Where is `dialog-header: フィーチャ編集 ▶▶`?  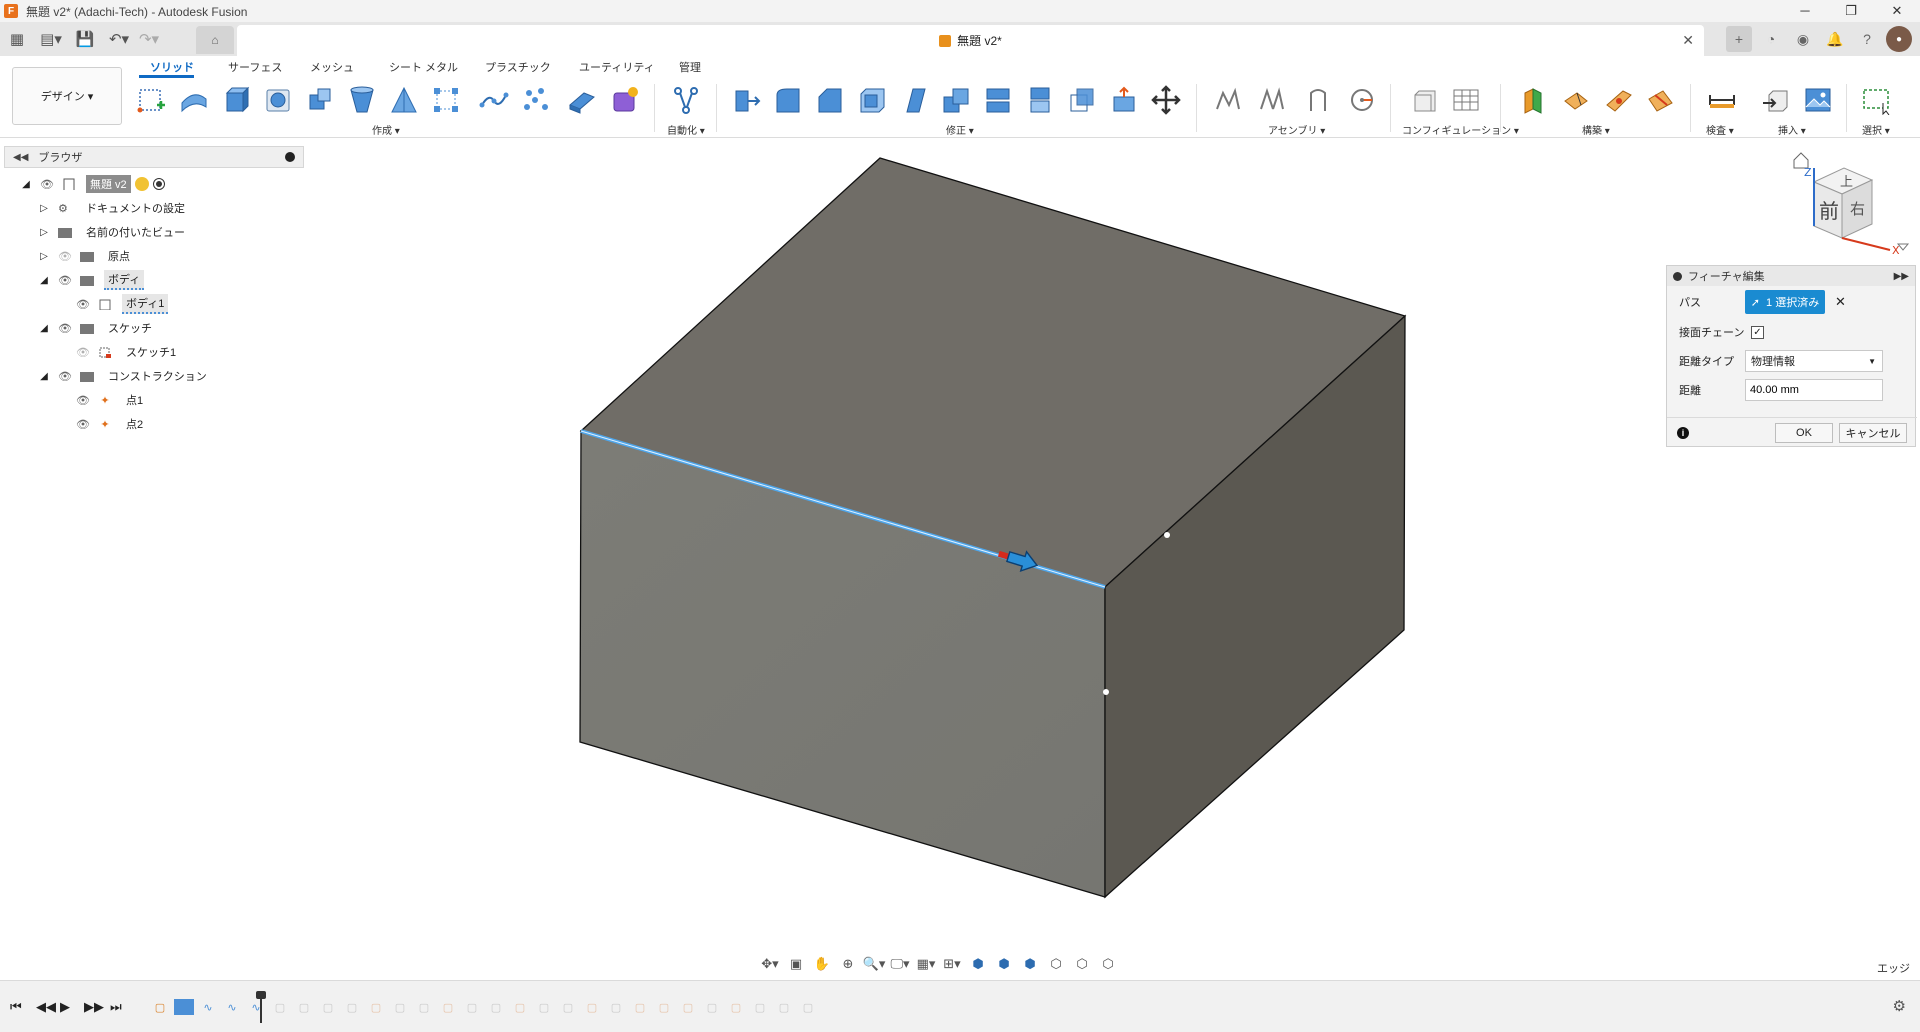
dialog-header: フィーチャ編集 ▶▶ is located at coordinates (1791, 276).